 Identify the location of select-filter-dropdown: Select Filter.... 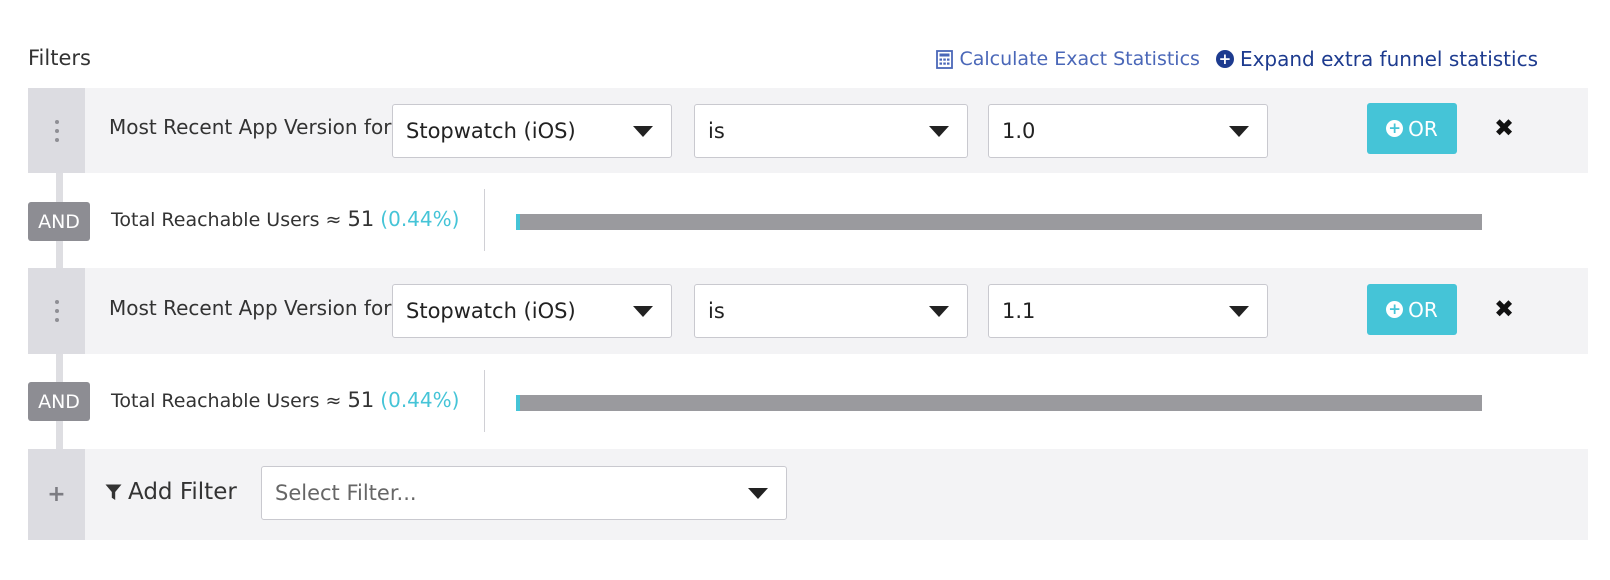
(524, 493).